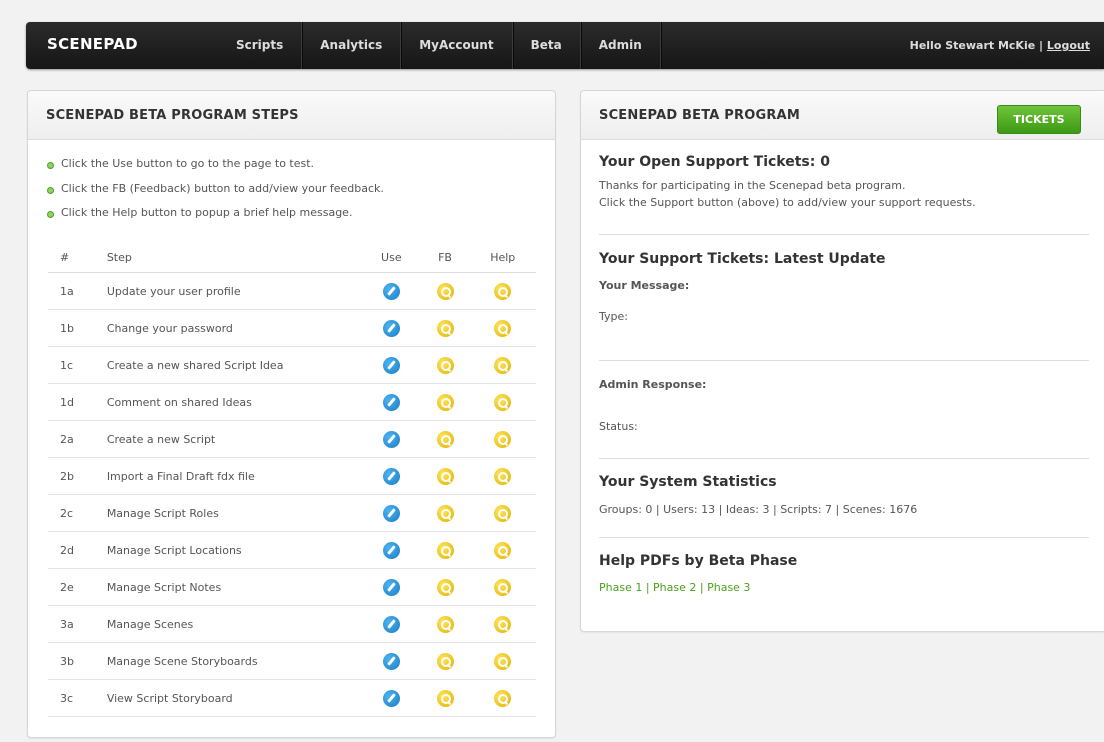 The height and width of the screenshot is (742, 1104). I want to click on nav-analytics: Analytics, so click(352, 45).